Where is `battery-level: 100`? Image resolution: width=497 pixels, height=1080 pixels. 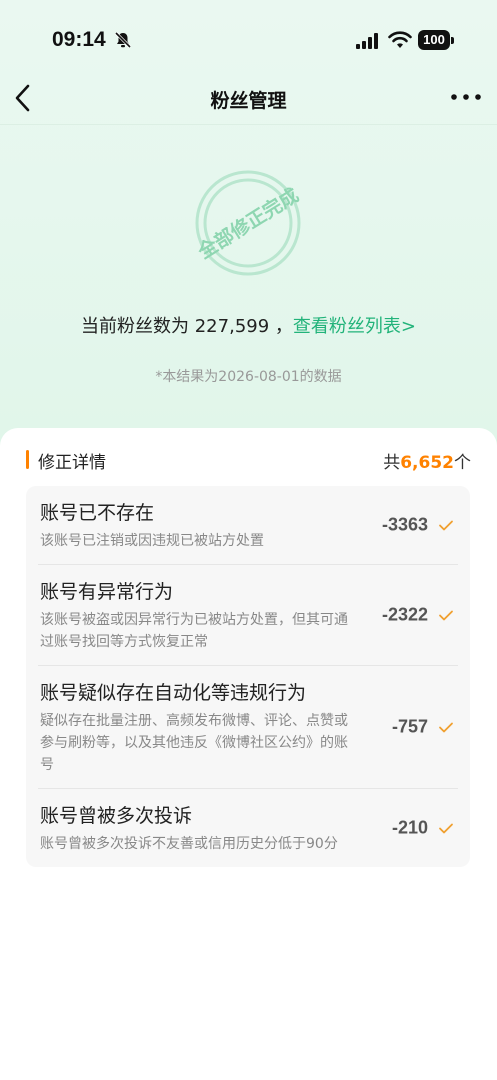 battery-level: 100 is located at coordinates (434, 40).